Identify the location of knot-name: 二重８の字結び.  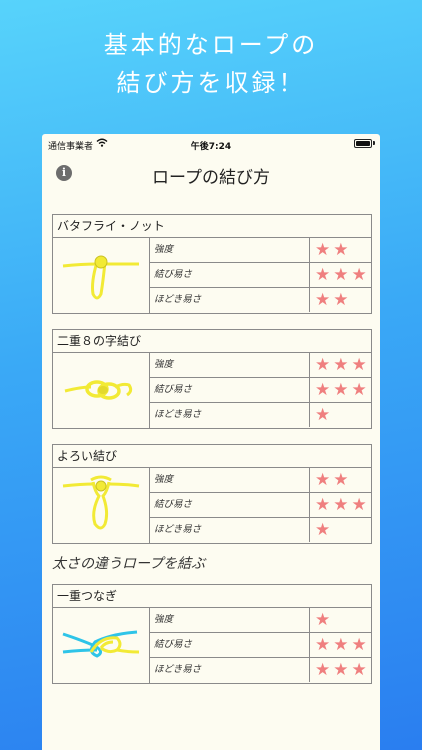
(212, 341).